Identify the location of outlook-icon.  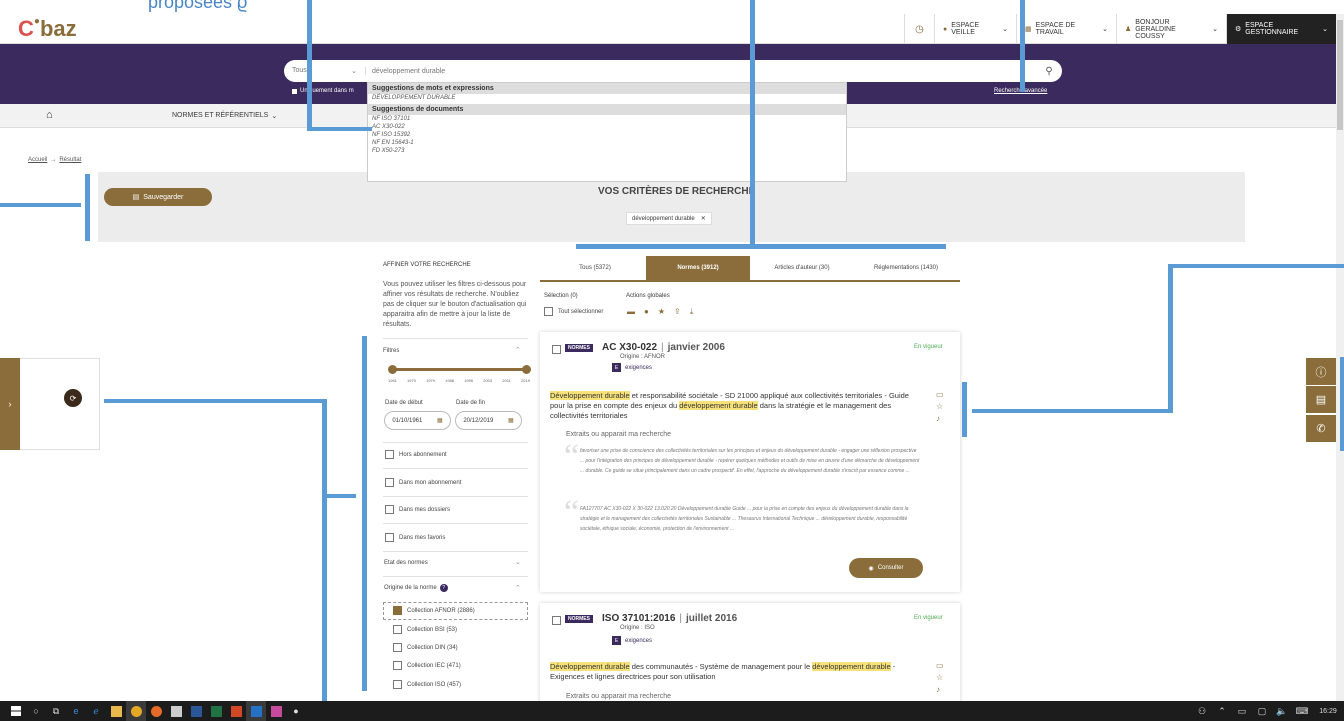
(256, 711).